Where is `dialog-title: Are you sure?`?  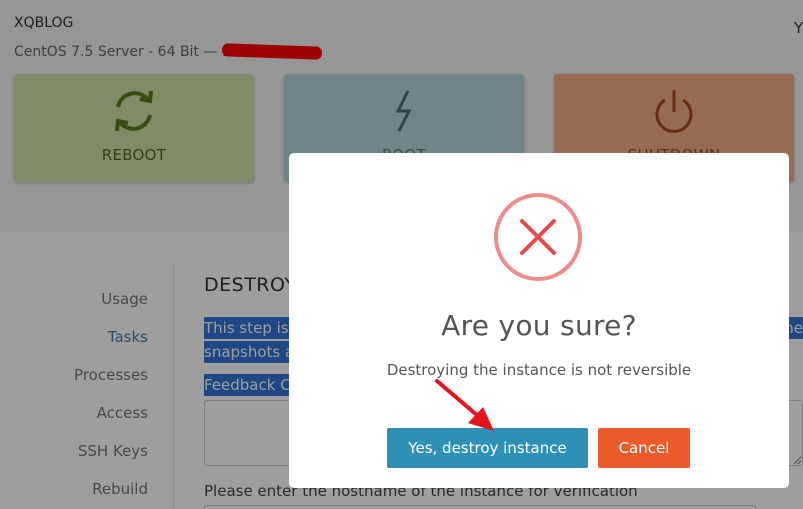
dialog-title: Are you sure? is located at coordinates (539, 325).